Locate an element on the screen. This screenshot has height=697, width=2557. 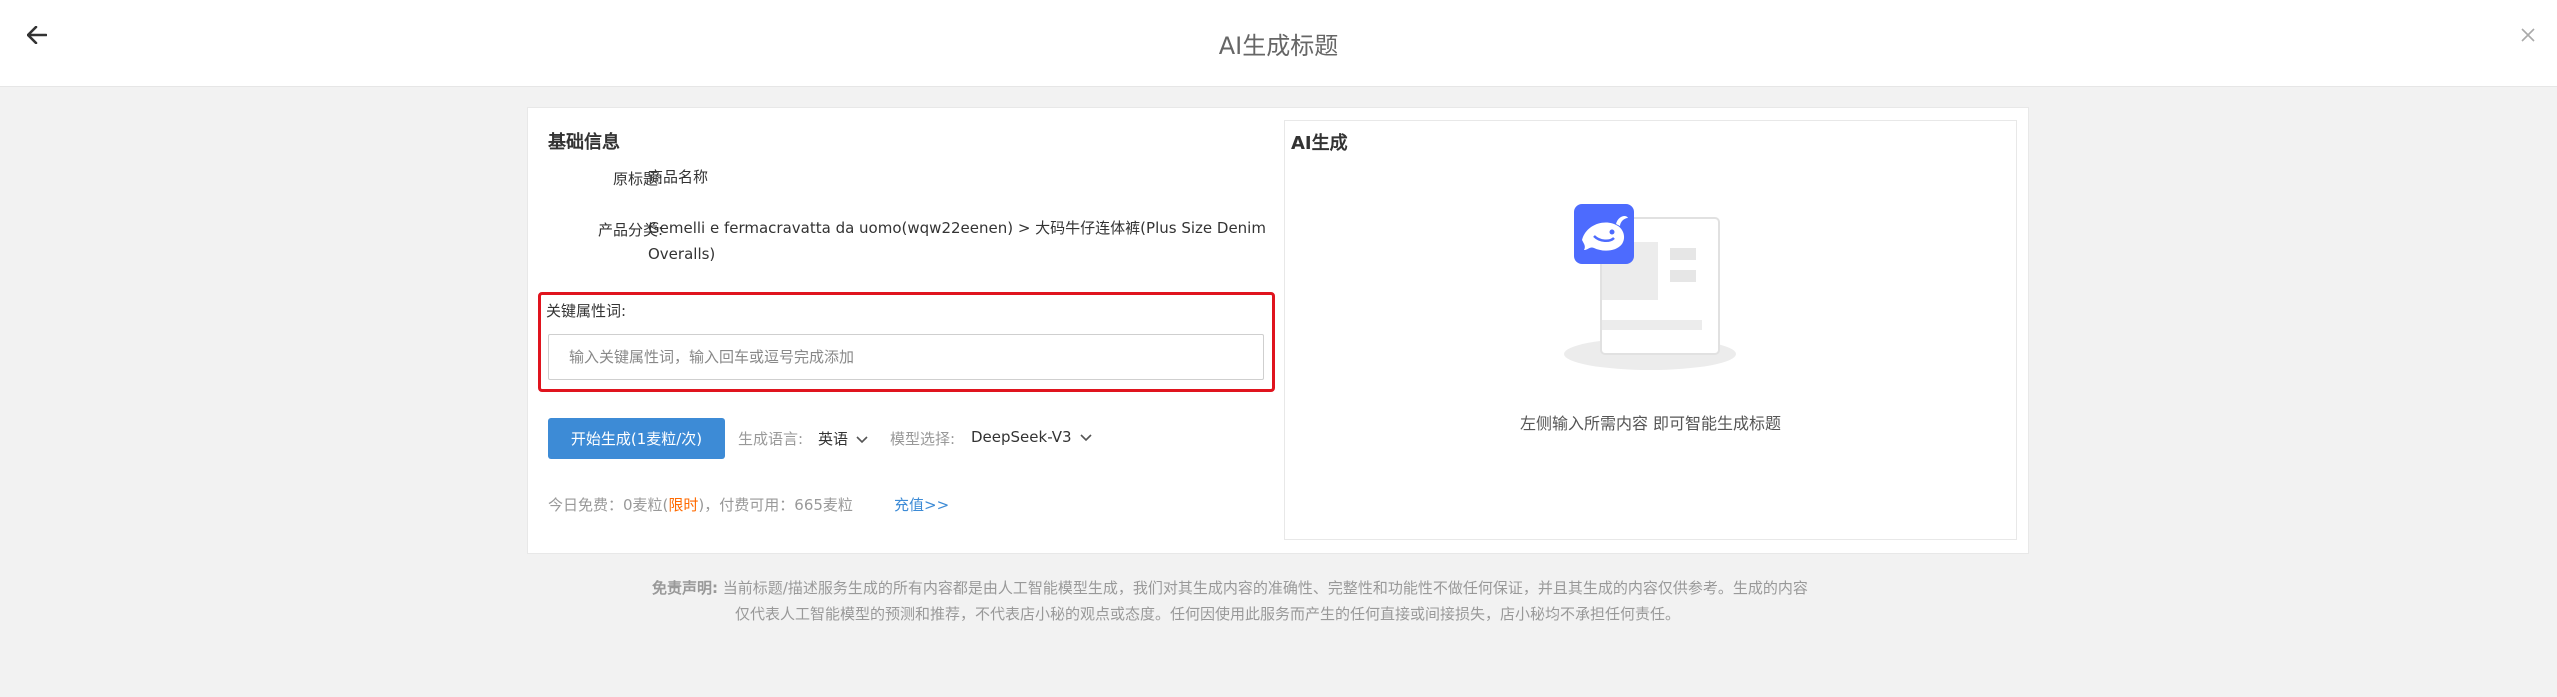
language-value: 英语 is located at coordinates (833, 439).